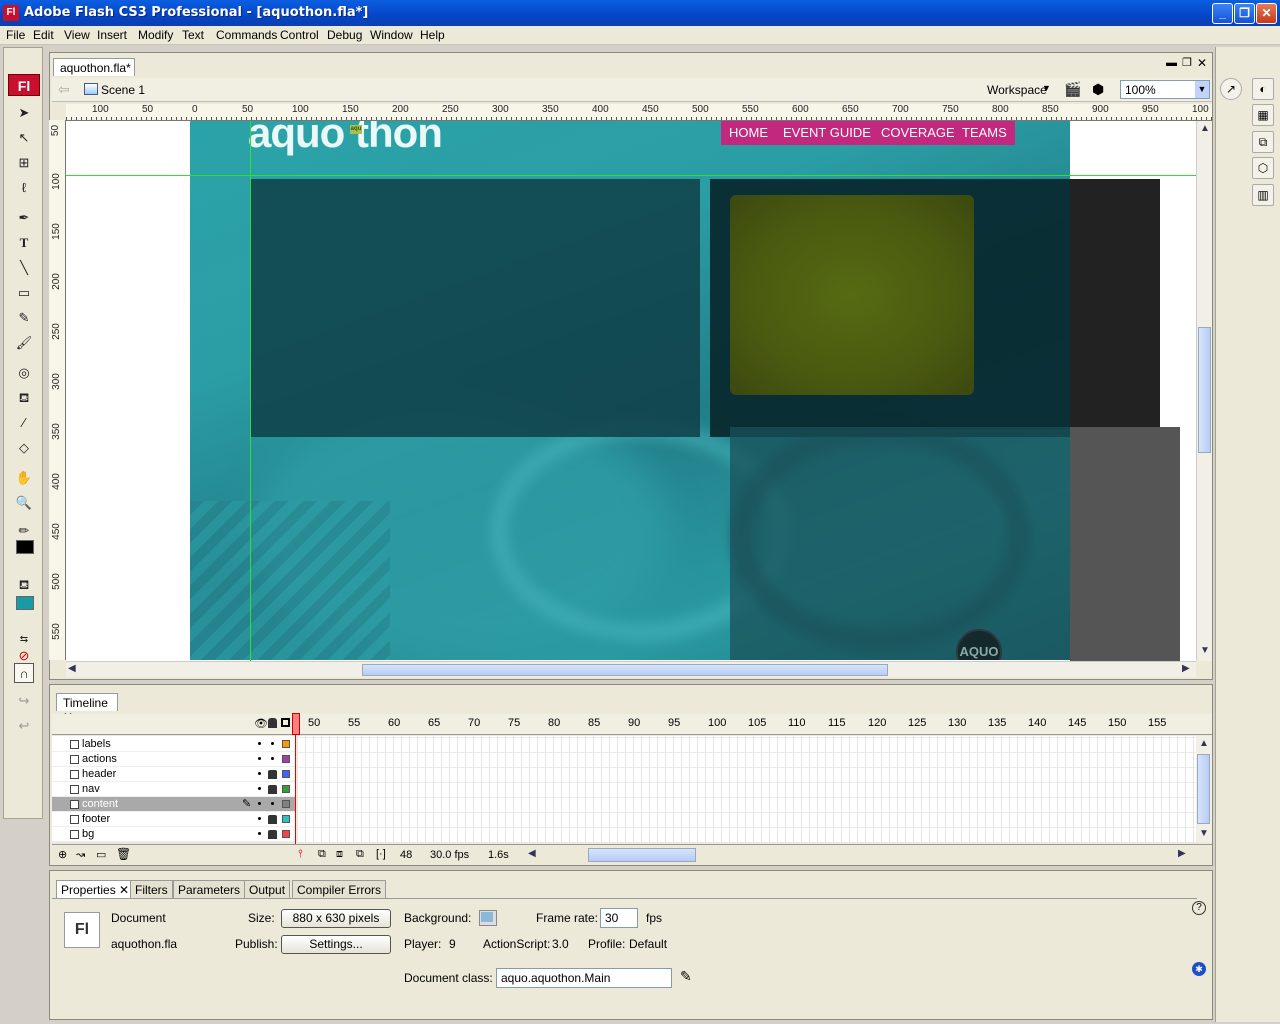 Image resolution: width=1280 pixels, height=1024 pixels. Describe the element at coordinates (24, 188) in the screenshot. I see `lasso-tool-icon: ℓ` at that location.